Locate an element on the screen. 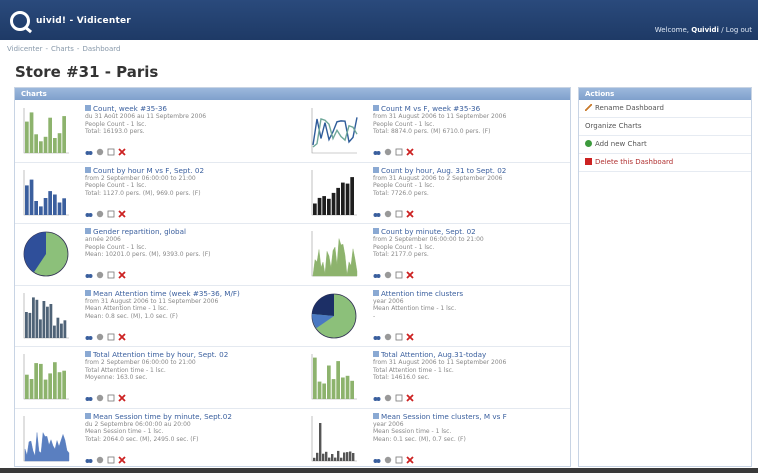  breadcrumb-vidicenter: Vidicenter is located at coordinates (25, 49).